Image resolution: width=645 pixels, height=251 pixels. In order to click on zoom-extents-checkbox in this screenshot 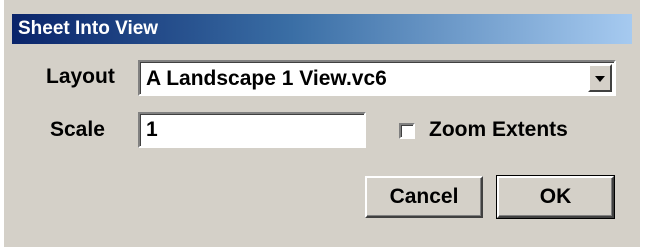, I will do `click(407, 131)`.